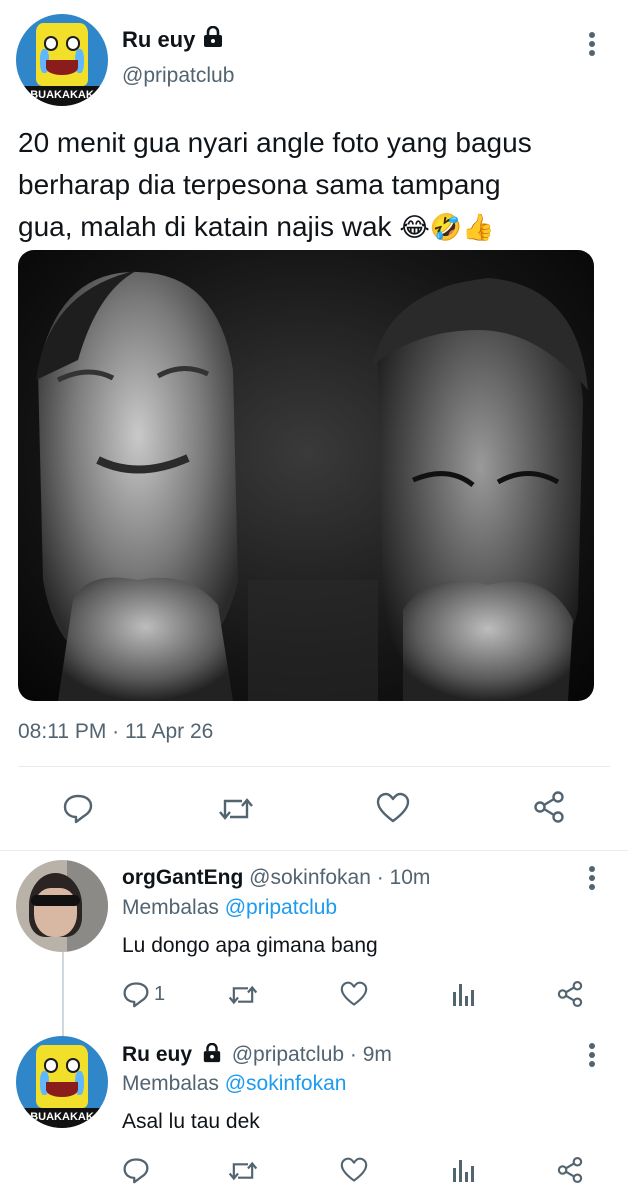 The width and height of the screenshot is (628, 1200). Describe the element at coordinates (55, 900) in the screenshot. I see `avatar-sunglasses` at that location.